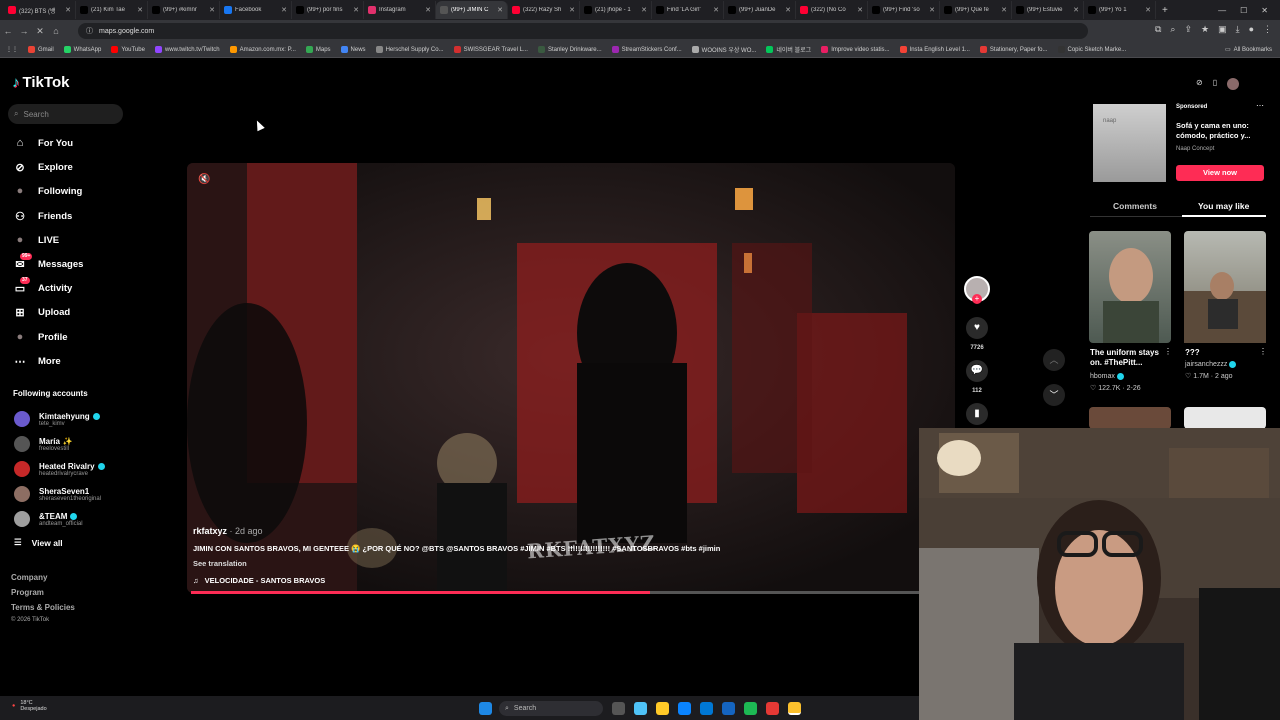 The height and width of the screenshot is (720, 1280). Describe the element at coordinates (1172, 29) in the screenshot. I see `zoom-icon: ⌕` at that location.